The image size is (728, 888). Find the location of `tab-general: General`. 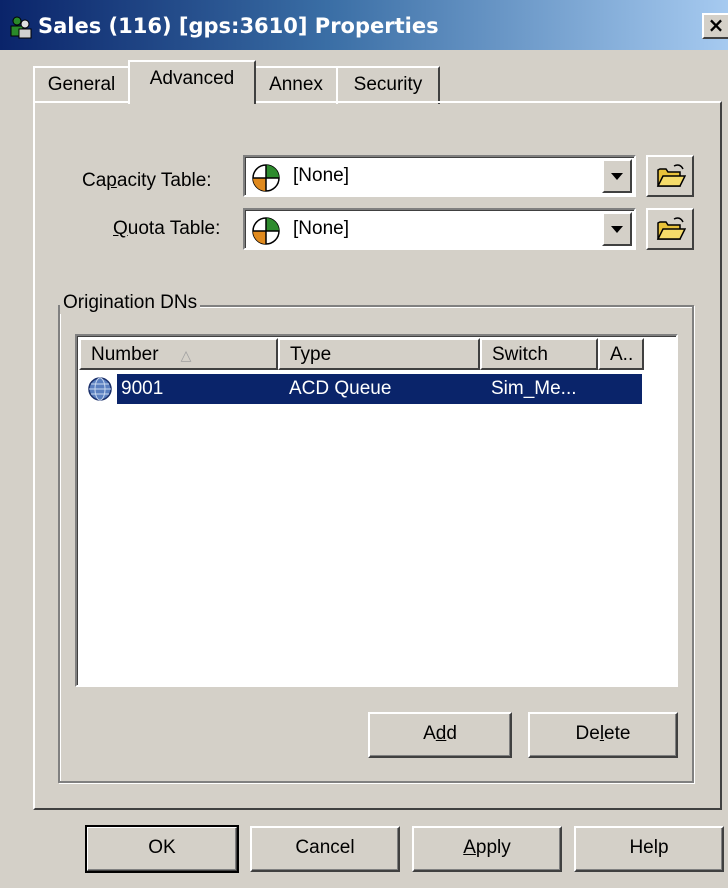

tab-general: General is located at coordinates (81, 85).